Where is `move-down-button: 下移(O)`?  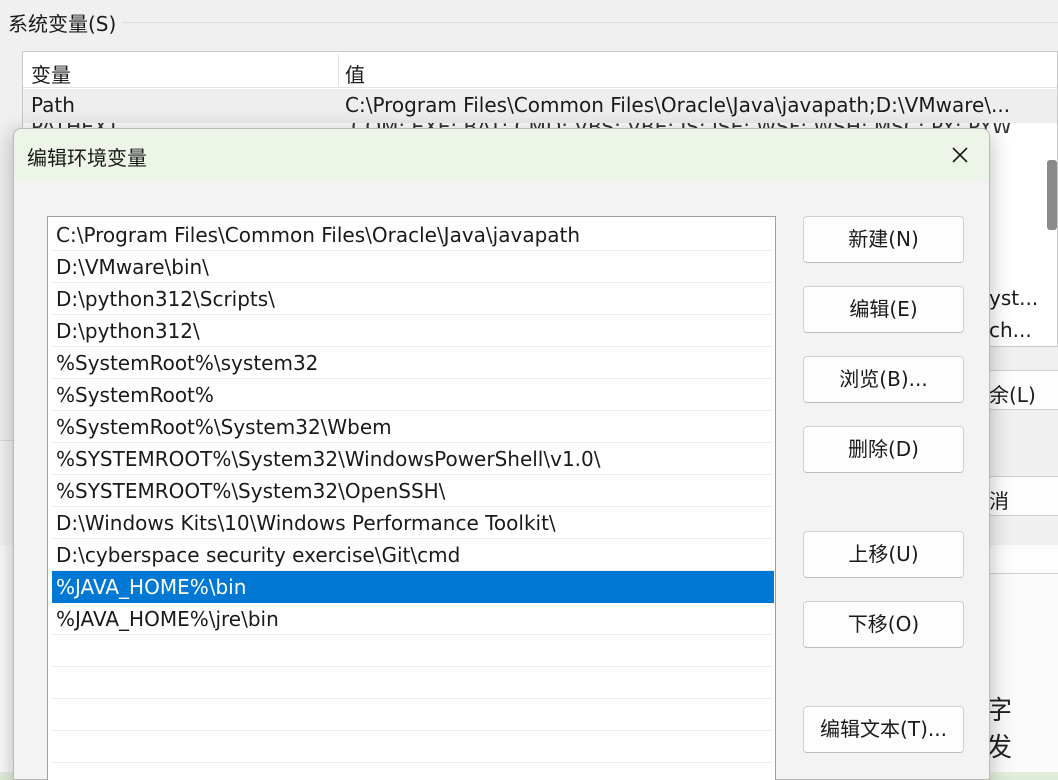 move-down-button: 下移(O) is located at coordinates (883, 624).